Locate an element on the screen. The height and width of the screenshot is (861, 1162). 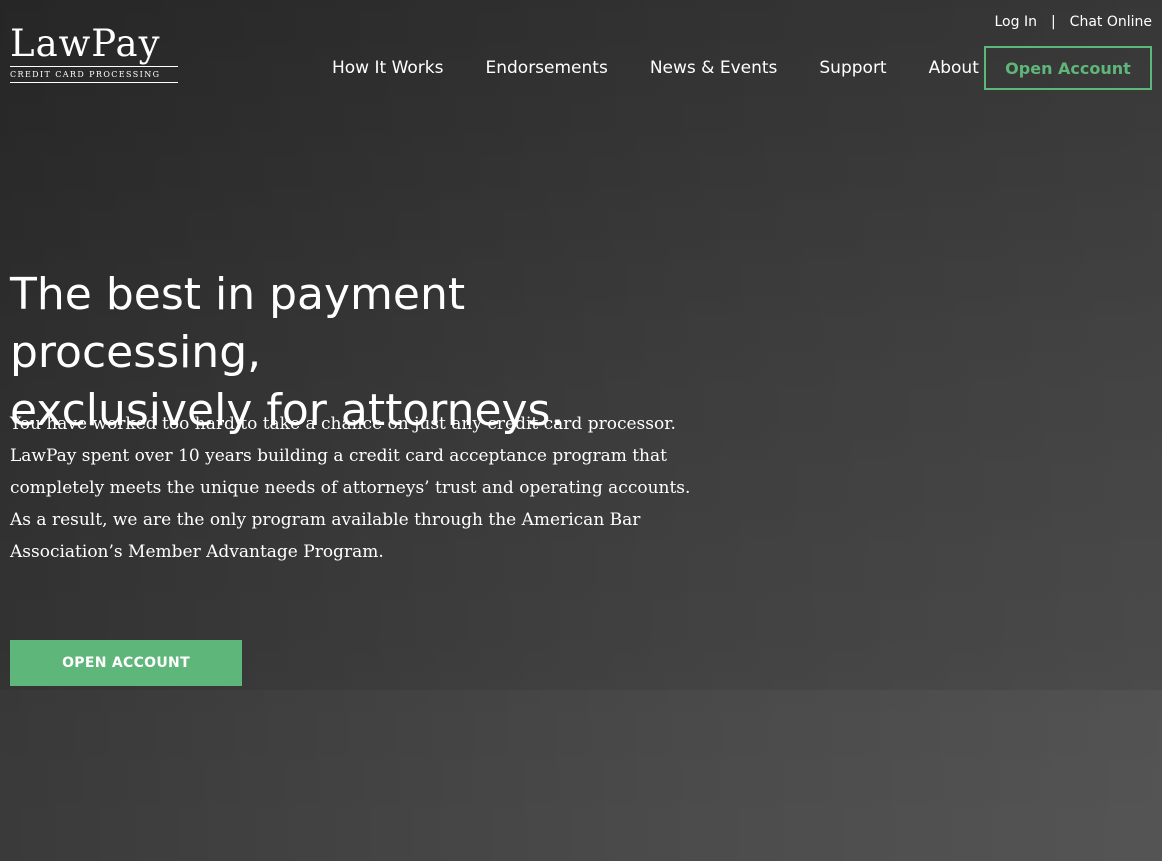
nav-item-support: Support is located at coordinates (852, 68).